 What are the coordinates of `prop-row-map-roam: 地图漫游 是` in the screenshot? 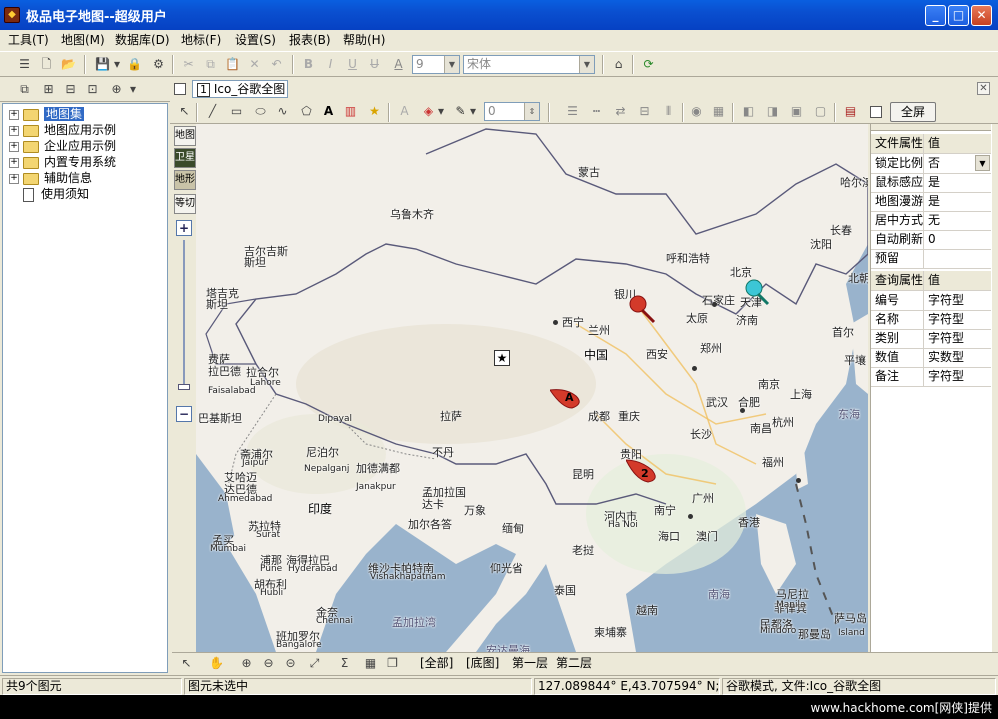 It's located at (931, 202).